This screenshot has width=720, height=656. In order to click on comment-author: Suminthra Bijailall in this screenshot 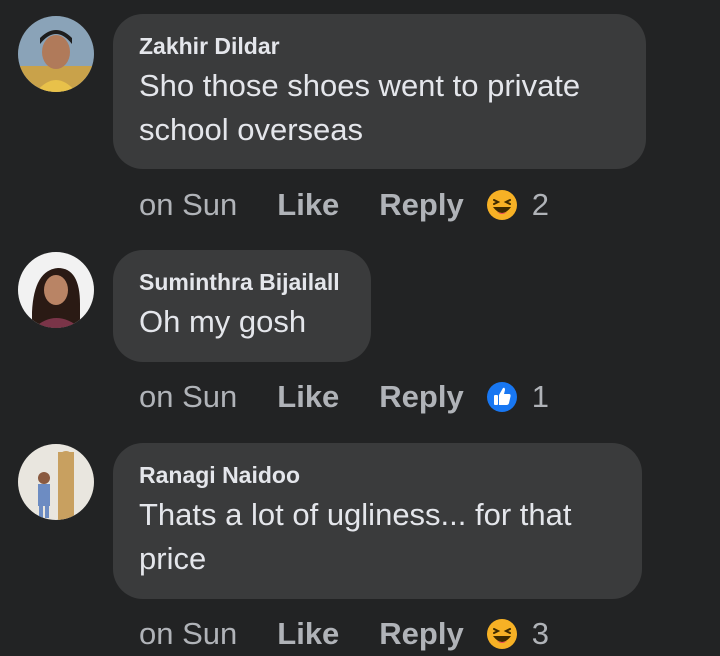, I will do `click(242, 282)`.